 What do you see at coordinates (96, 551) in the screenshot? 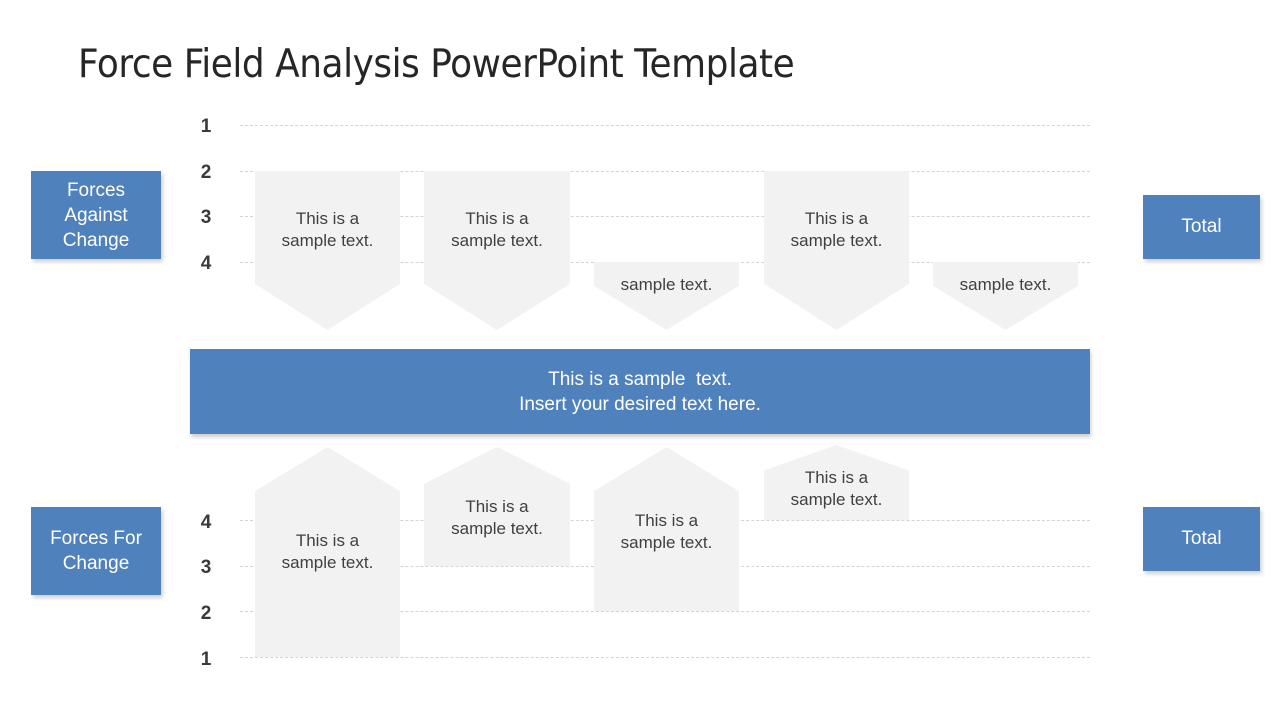
I see `forces-for-label: Forces For Change` at bounding box center [96, 551].